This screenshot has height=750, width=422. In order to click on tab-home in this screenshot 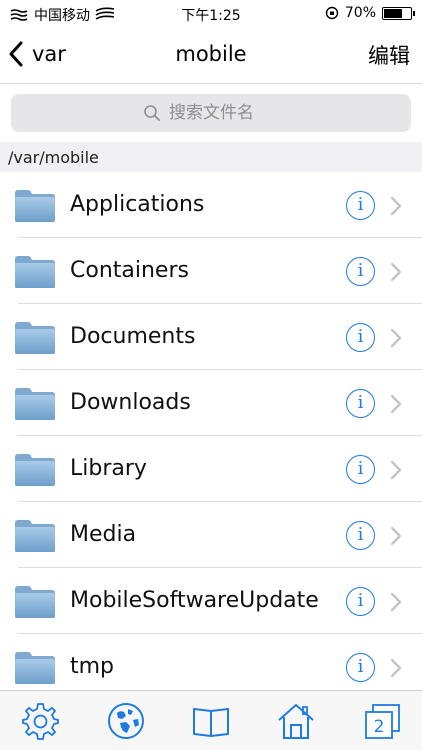, I will do `click(296, 721)`.